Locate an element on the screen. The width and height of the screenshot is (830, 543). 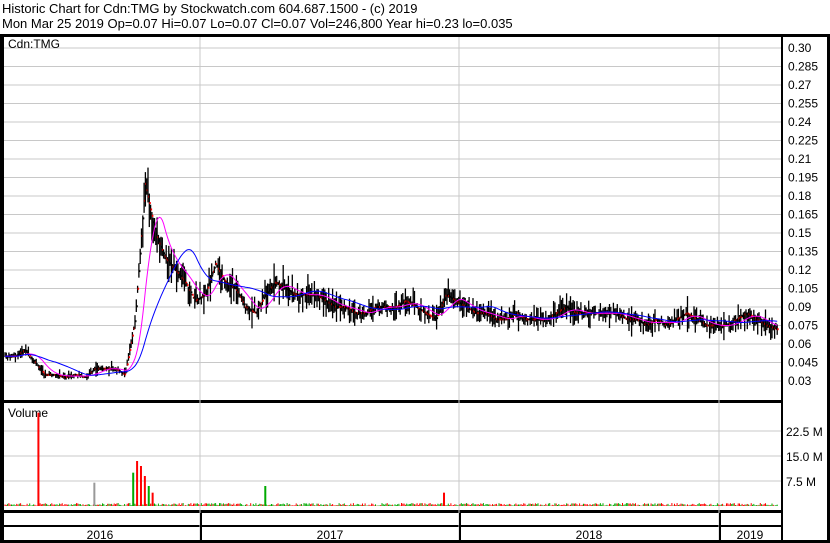
price-tick-label: 0.225 is located at coordinates (803, 141).